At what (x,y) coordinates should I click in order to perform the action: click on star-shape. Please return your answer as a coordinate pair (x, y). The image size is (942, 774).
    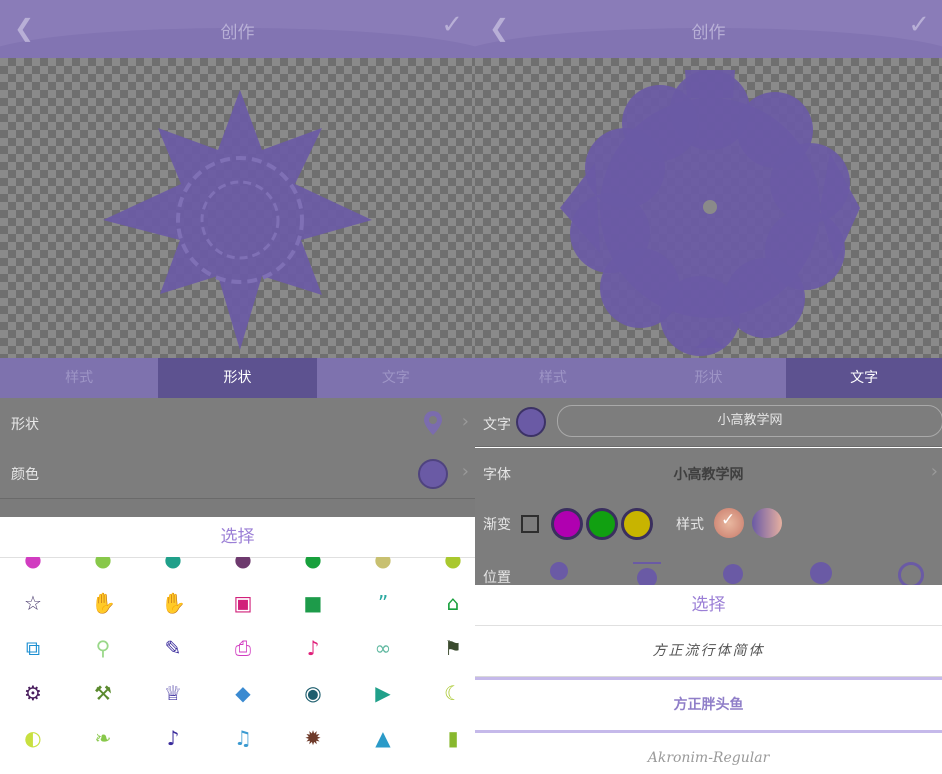
    Looking at the image, I should click on (237, 220).